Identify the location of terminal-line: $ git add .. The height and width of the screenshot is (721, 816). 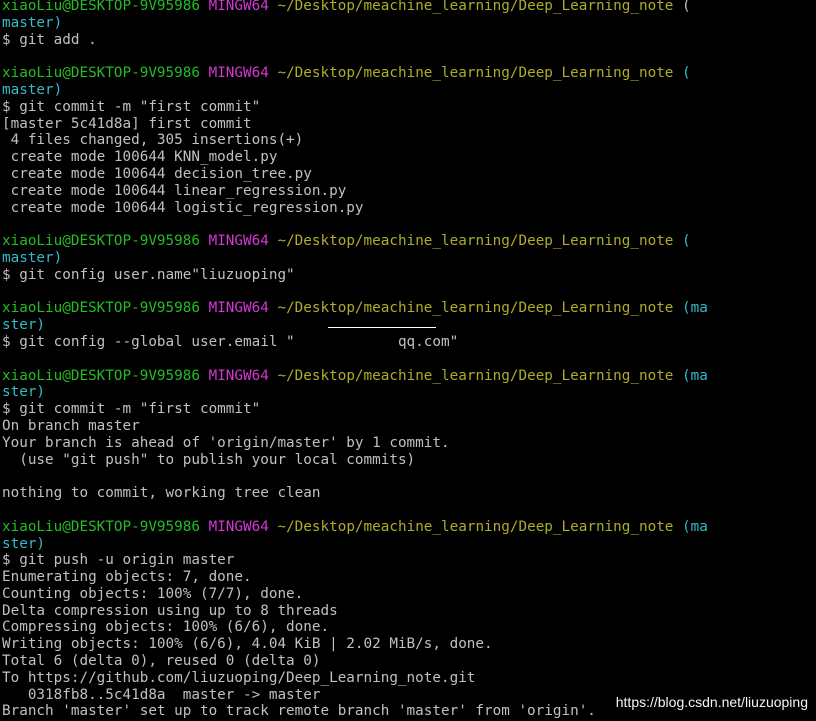
(408, 40).